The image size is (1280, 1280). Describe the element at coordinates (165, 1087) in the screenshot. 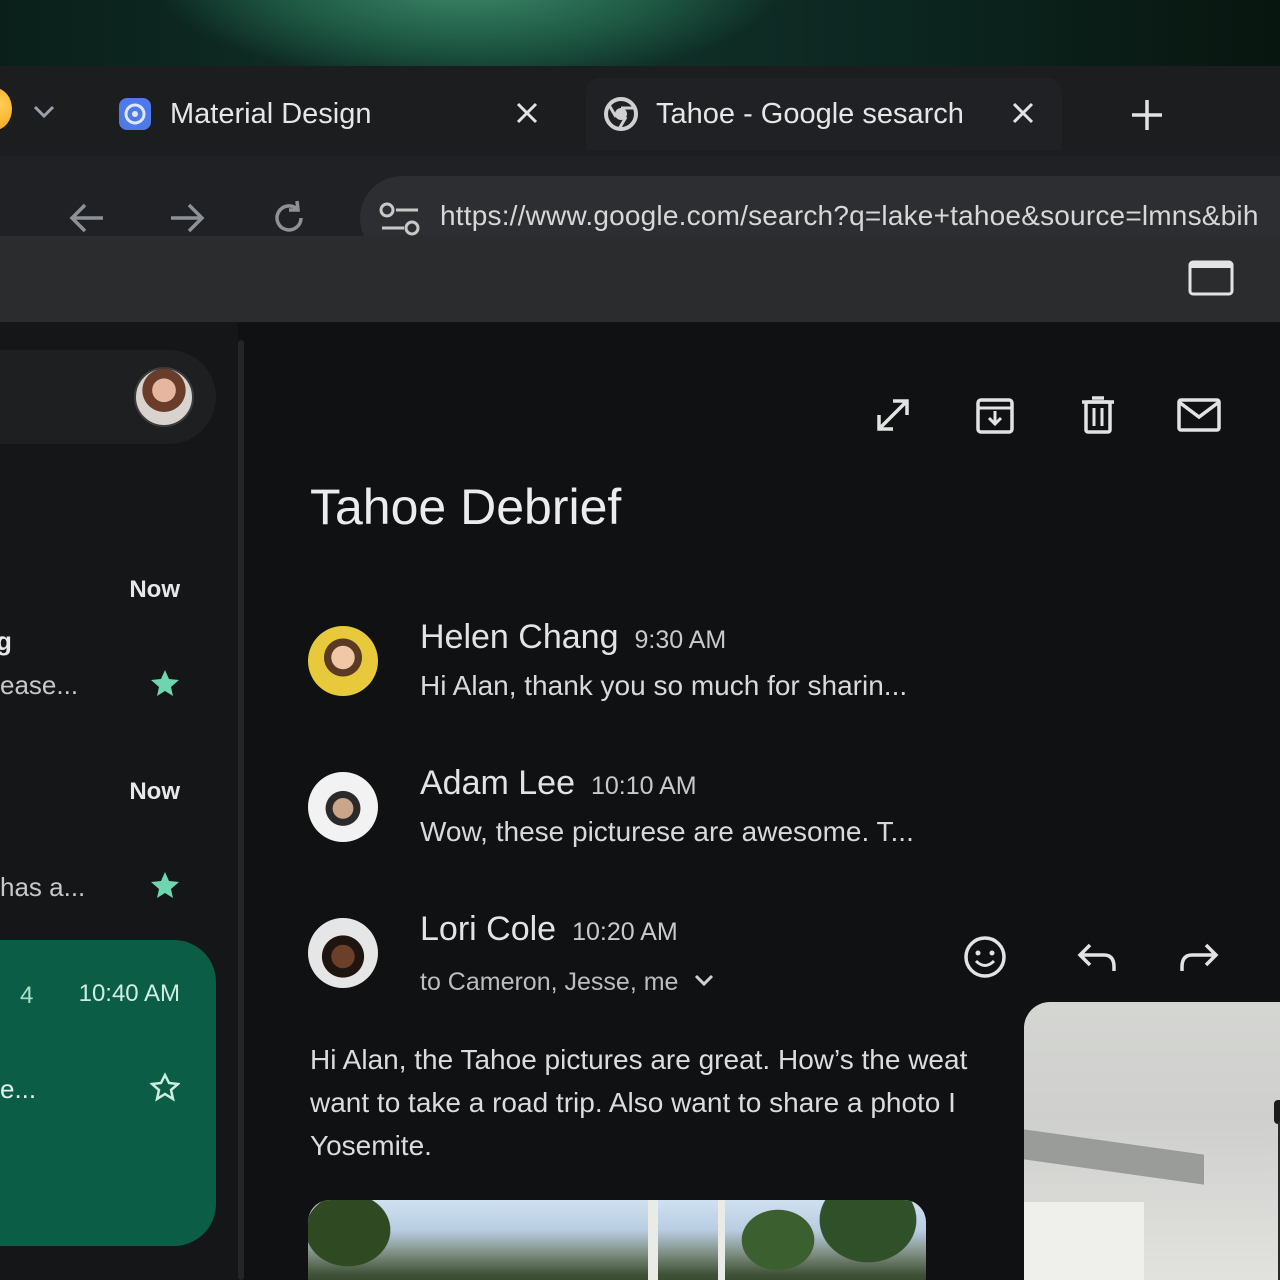

I see `star-outline-icon` at that location.